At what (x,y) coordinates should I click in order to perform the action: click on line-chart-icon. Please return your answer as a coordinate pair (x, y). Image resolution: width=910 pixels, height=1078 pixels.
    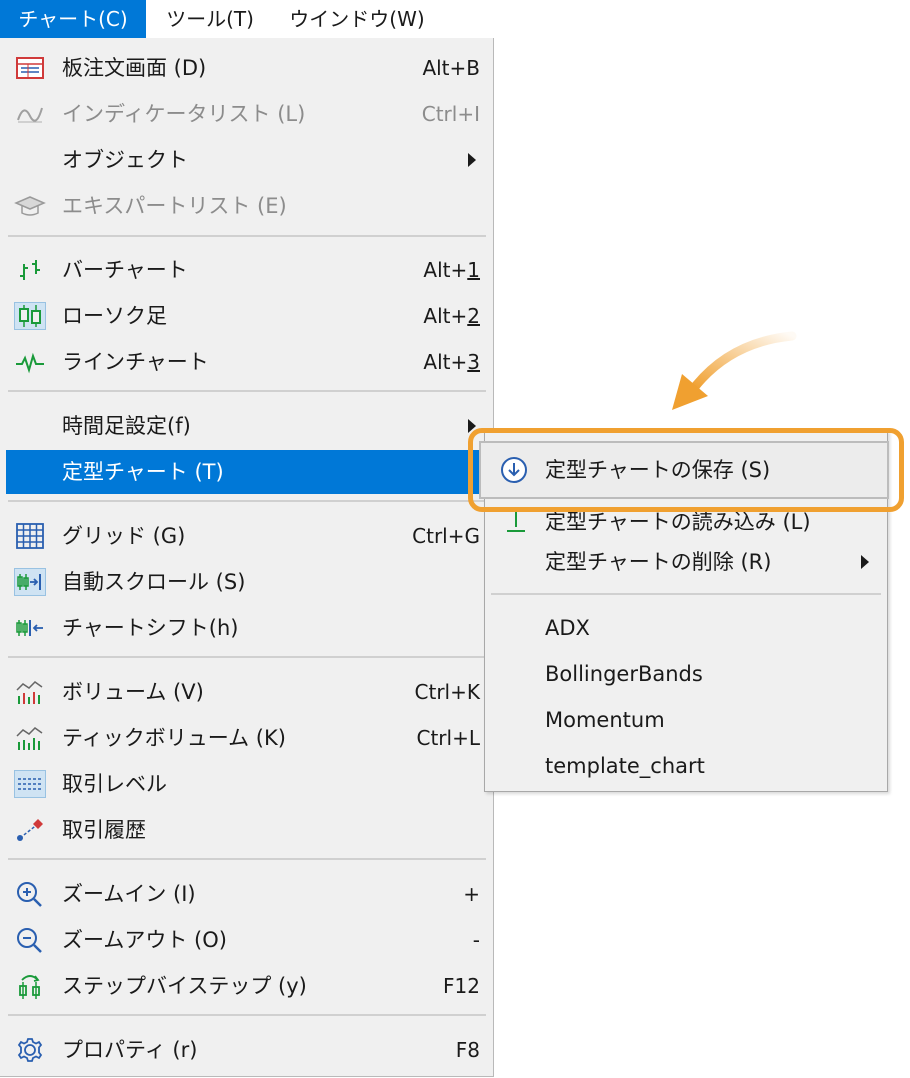
    Looking at the image, I should click on (30, 362).